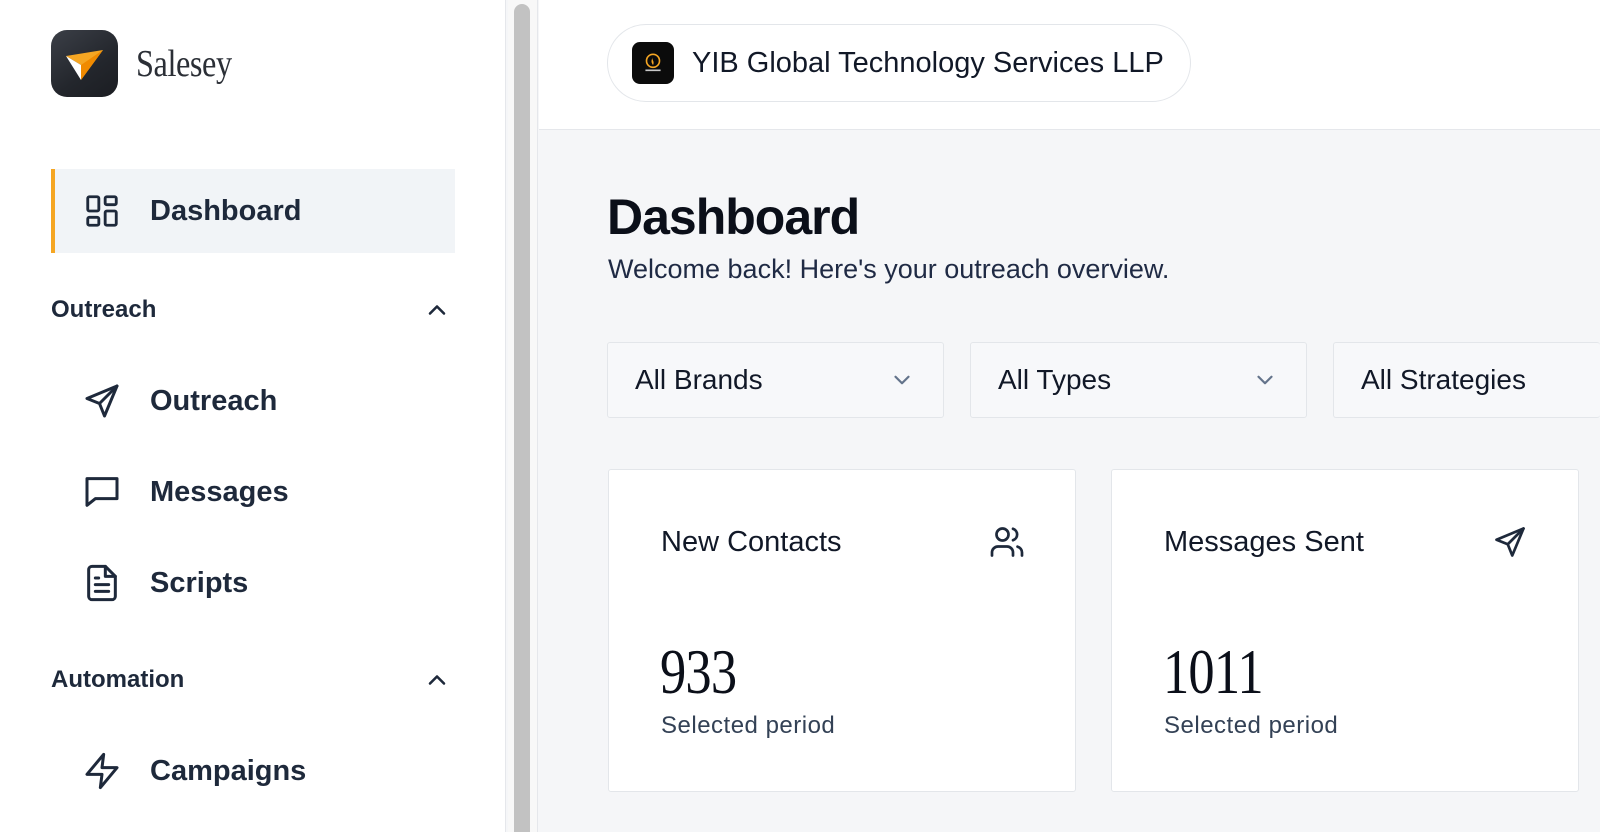 This screenshot has width=1600, height=832. I want to click on sidebar-item-dashboard: Dashboard, so click(253, 211).